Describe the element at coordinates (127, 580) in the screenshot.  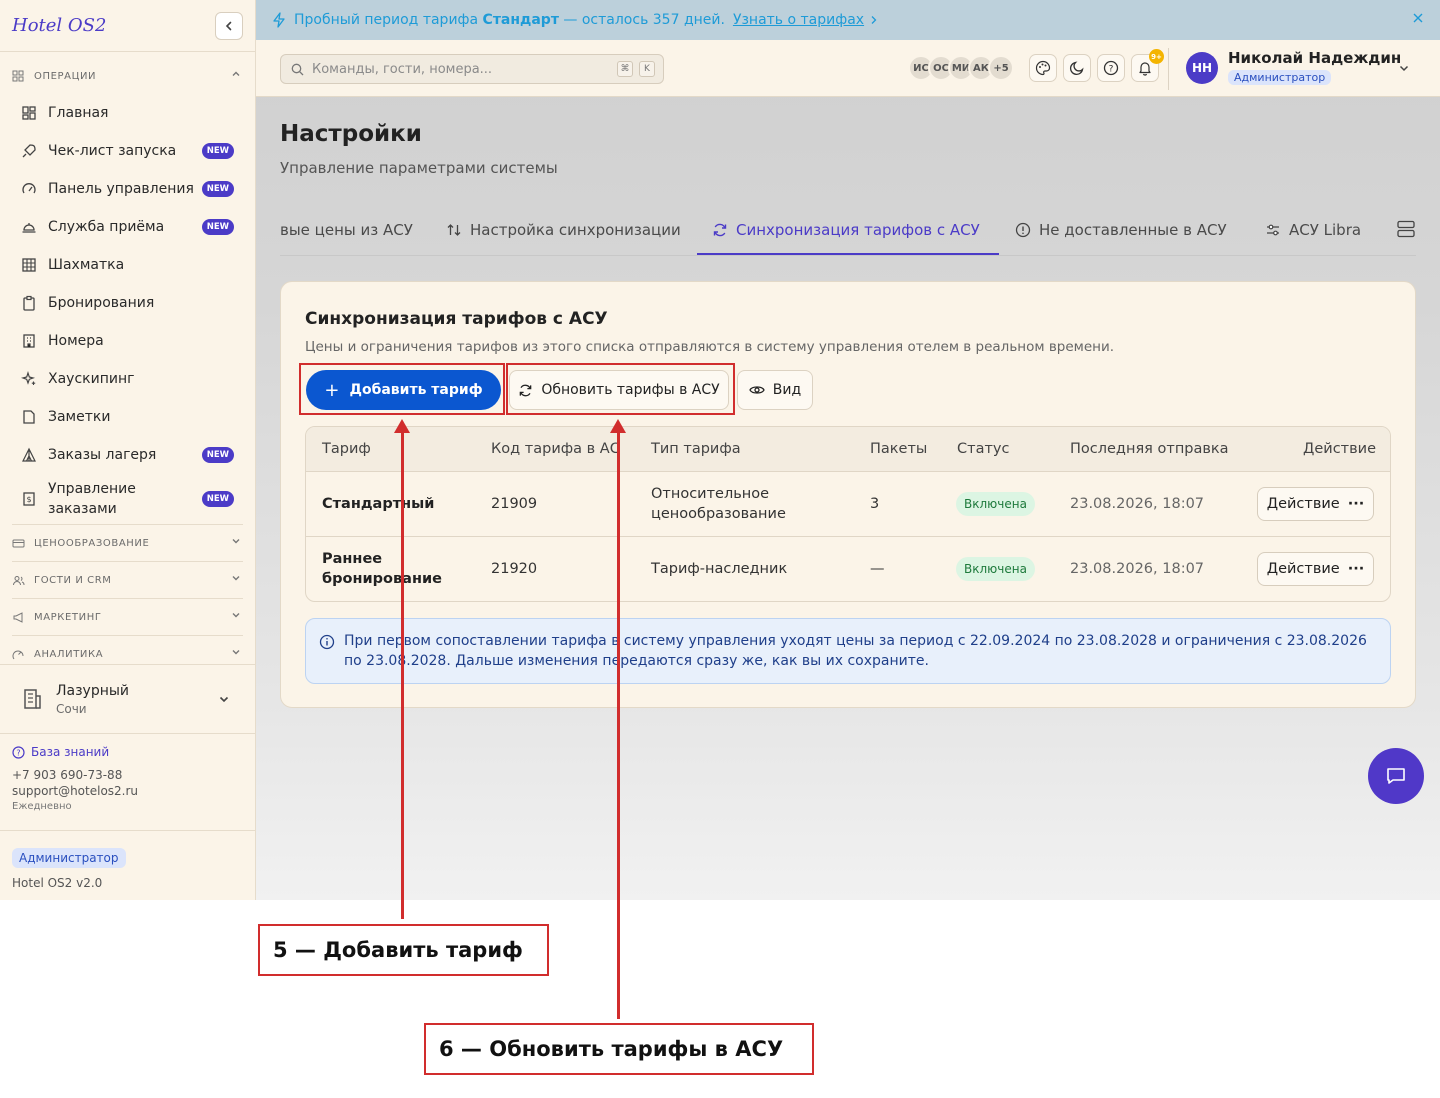
I see `sidebar-section: ГОСТИ И CRM` at that location.